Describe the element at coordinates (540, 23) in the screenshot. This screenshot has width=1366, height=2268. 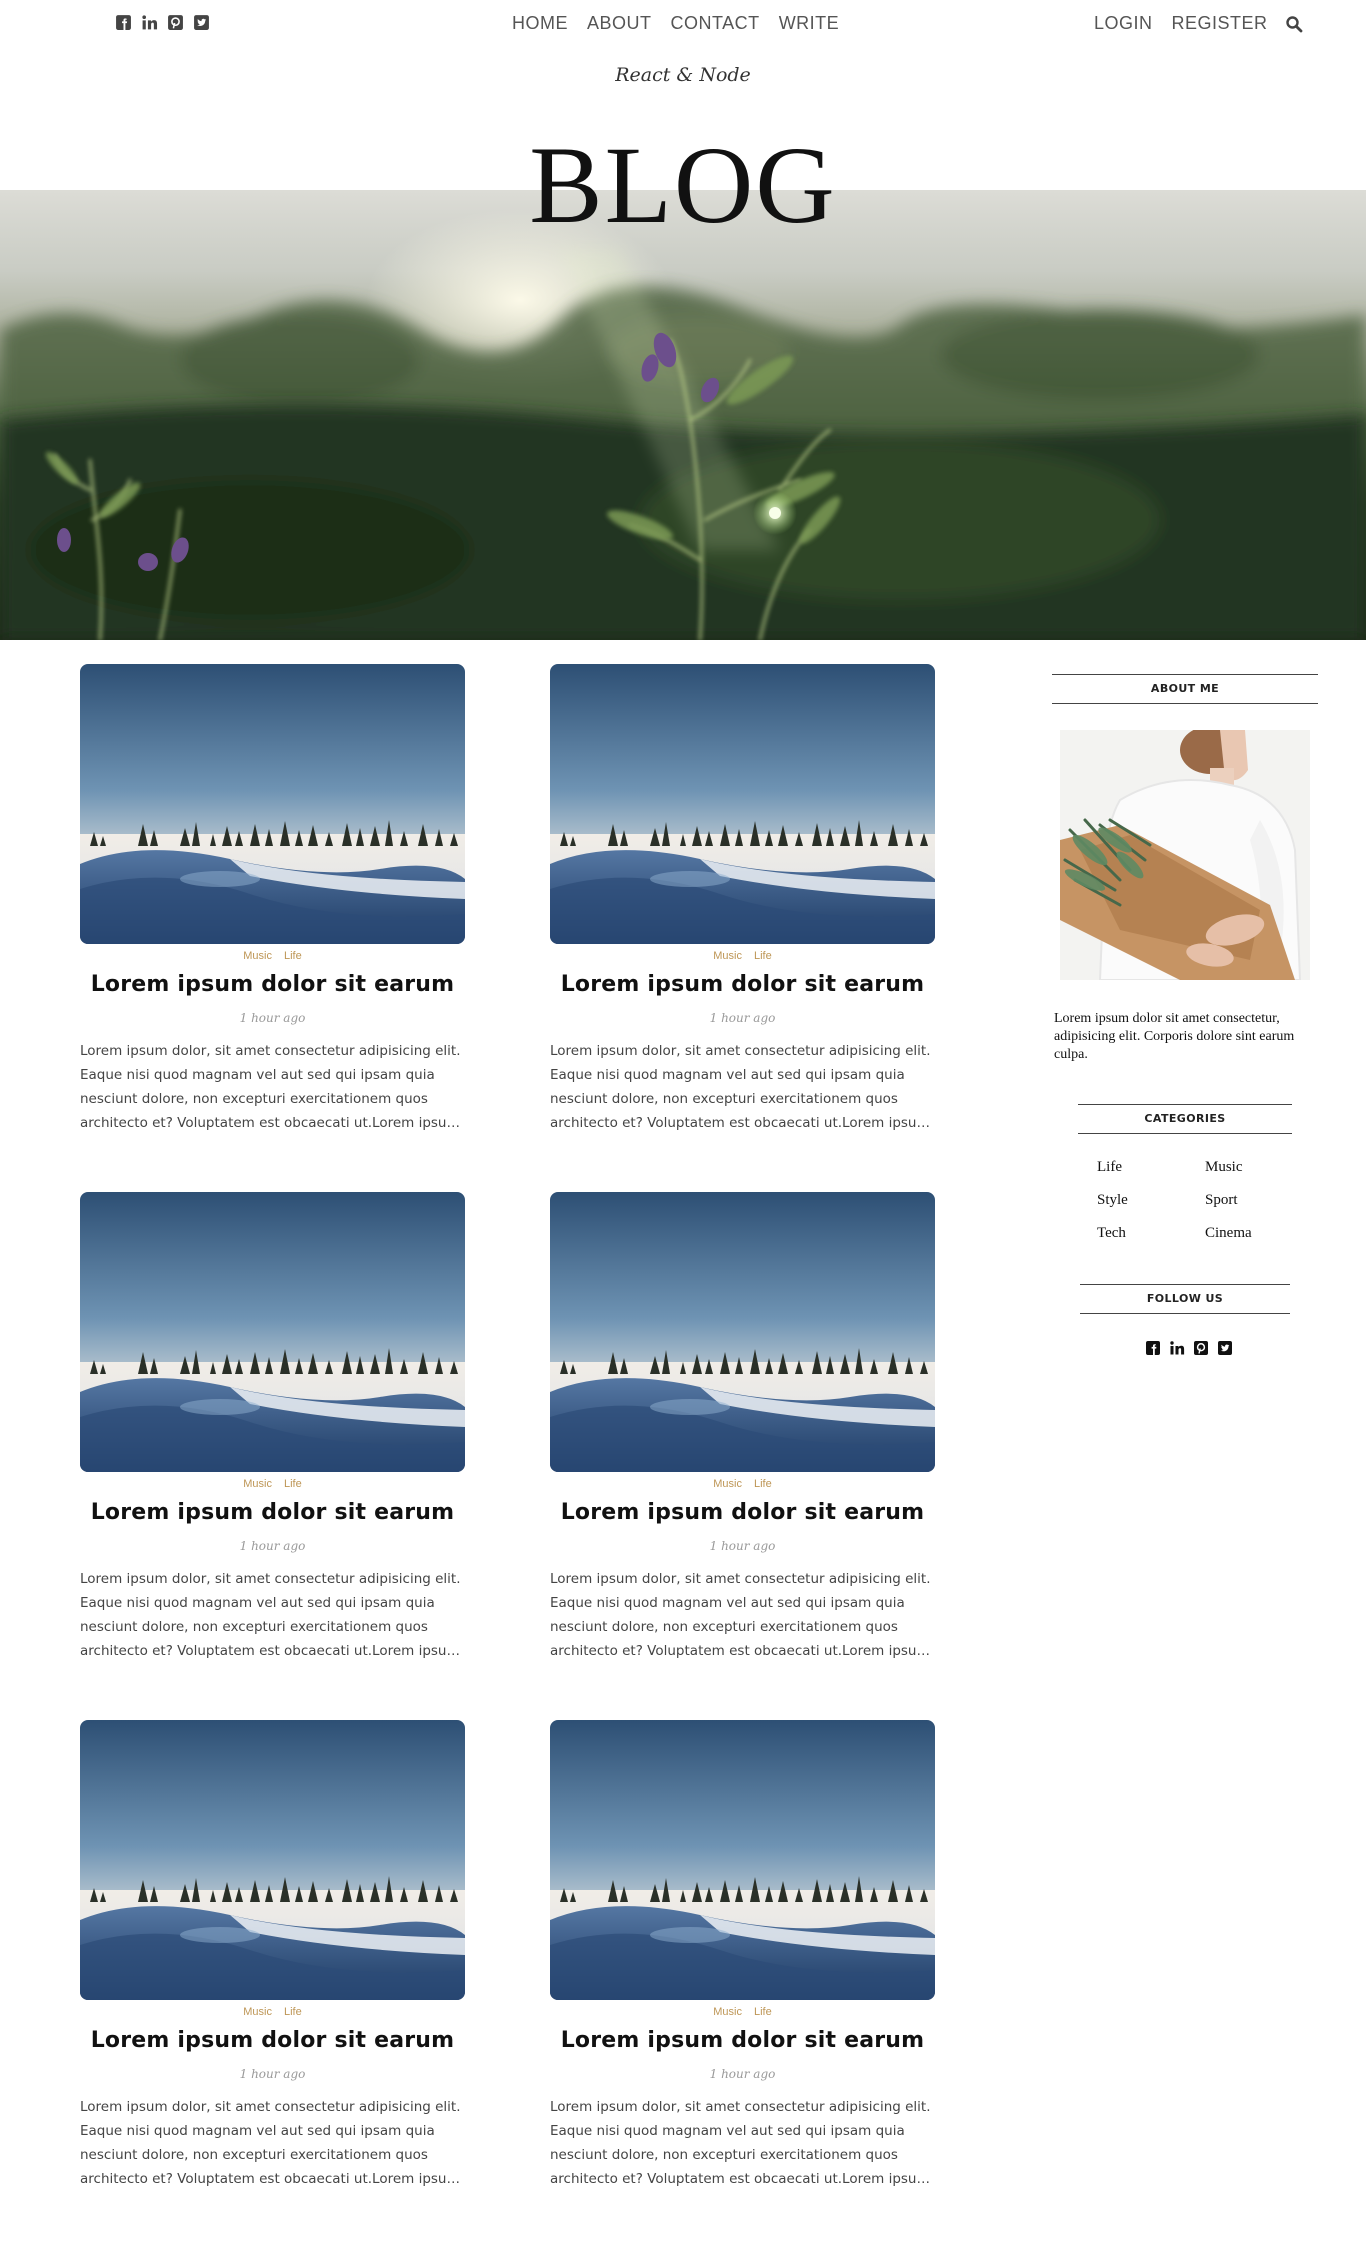
I see `nav-home-link: HOME` at that location.